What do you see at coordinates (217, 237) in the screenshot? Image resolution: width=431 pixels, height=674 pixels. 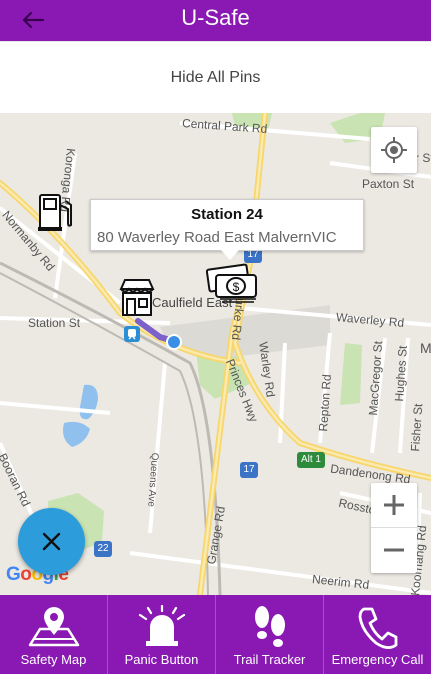 I see `callout-address: 80 Waverley Road East MalvernVIC` at bounding box center [217, 237].